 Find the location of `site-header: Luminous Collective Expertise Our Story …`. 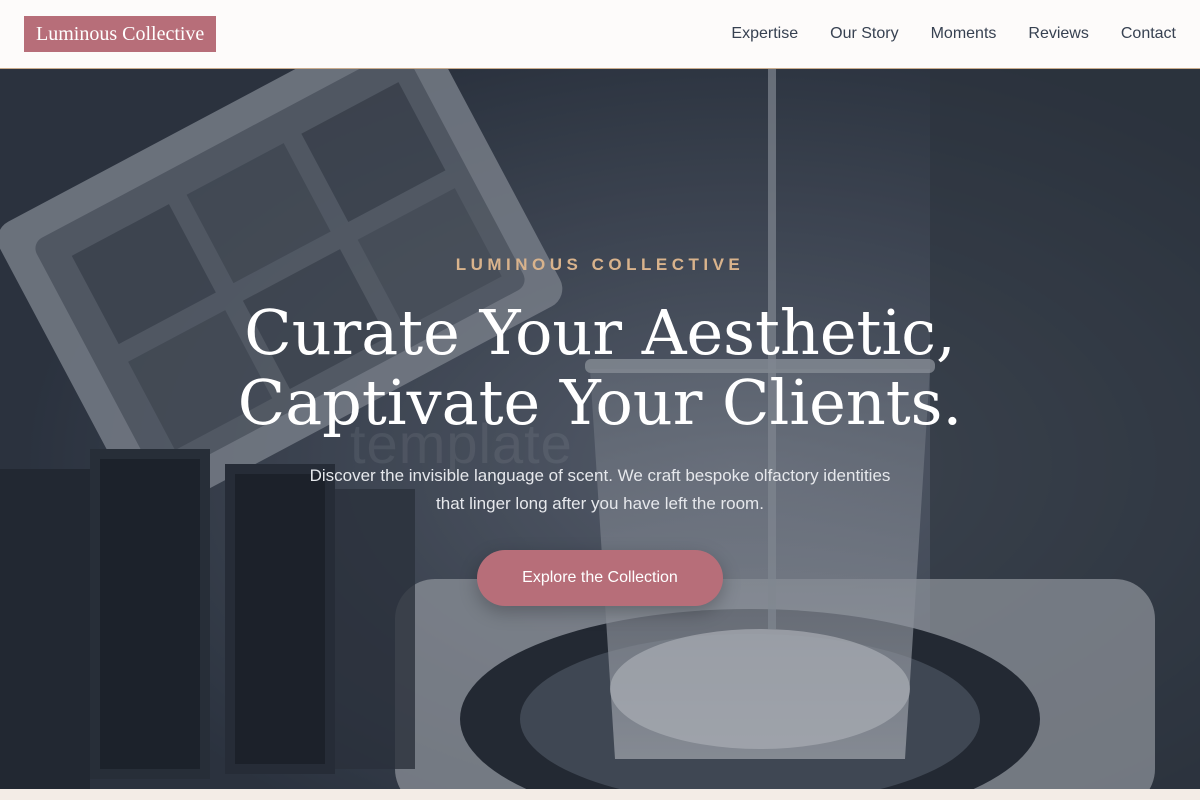

site-header: Luminous Collective Expertise Our Story … is located at coordinates (600, 34).